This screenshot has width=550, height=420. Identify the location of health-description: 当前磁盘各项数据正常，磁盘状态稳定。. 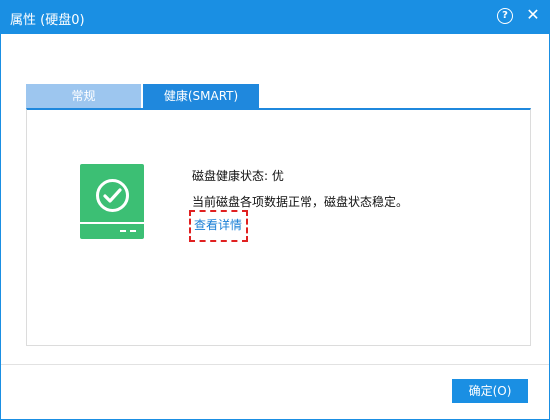
(300, 202).